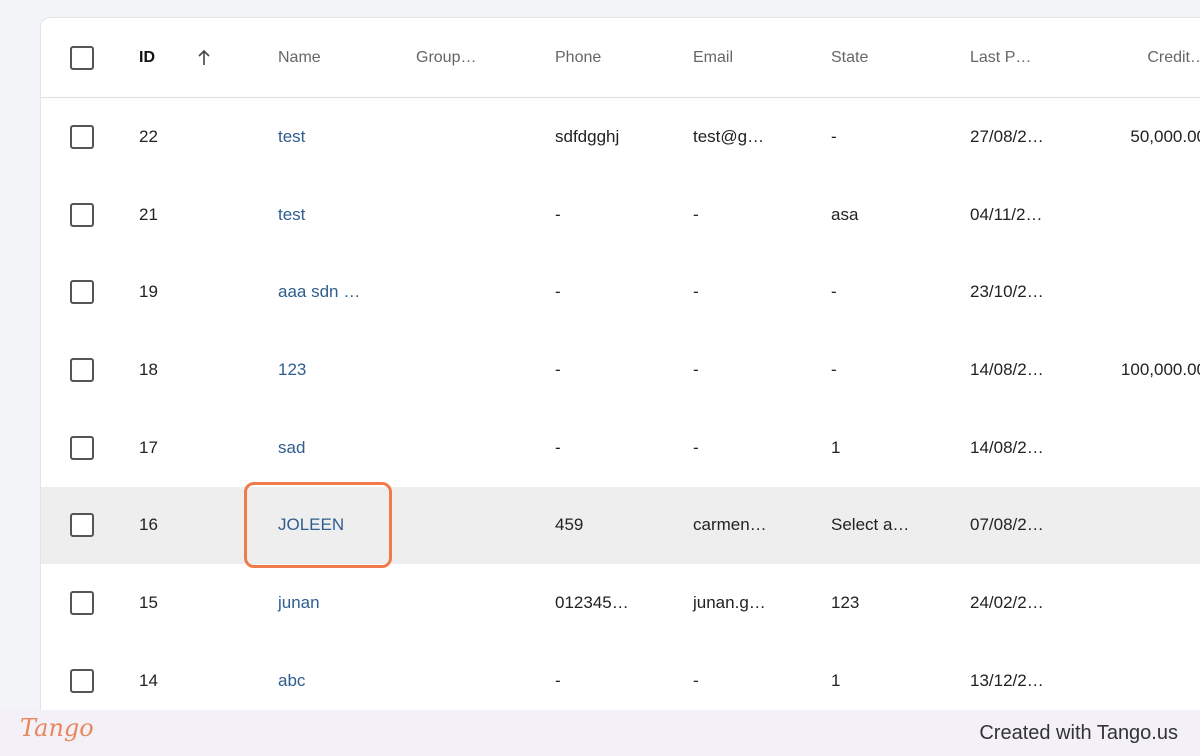 This screenshot has width=1200, height=756. Describe the element at coordinates (1165, 136) in the screenshot. I see `cell-credit: 50,000.00` at that location.